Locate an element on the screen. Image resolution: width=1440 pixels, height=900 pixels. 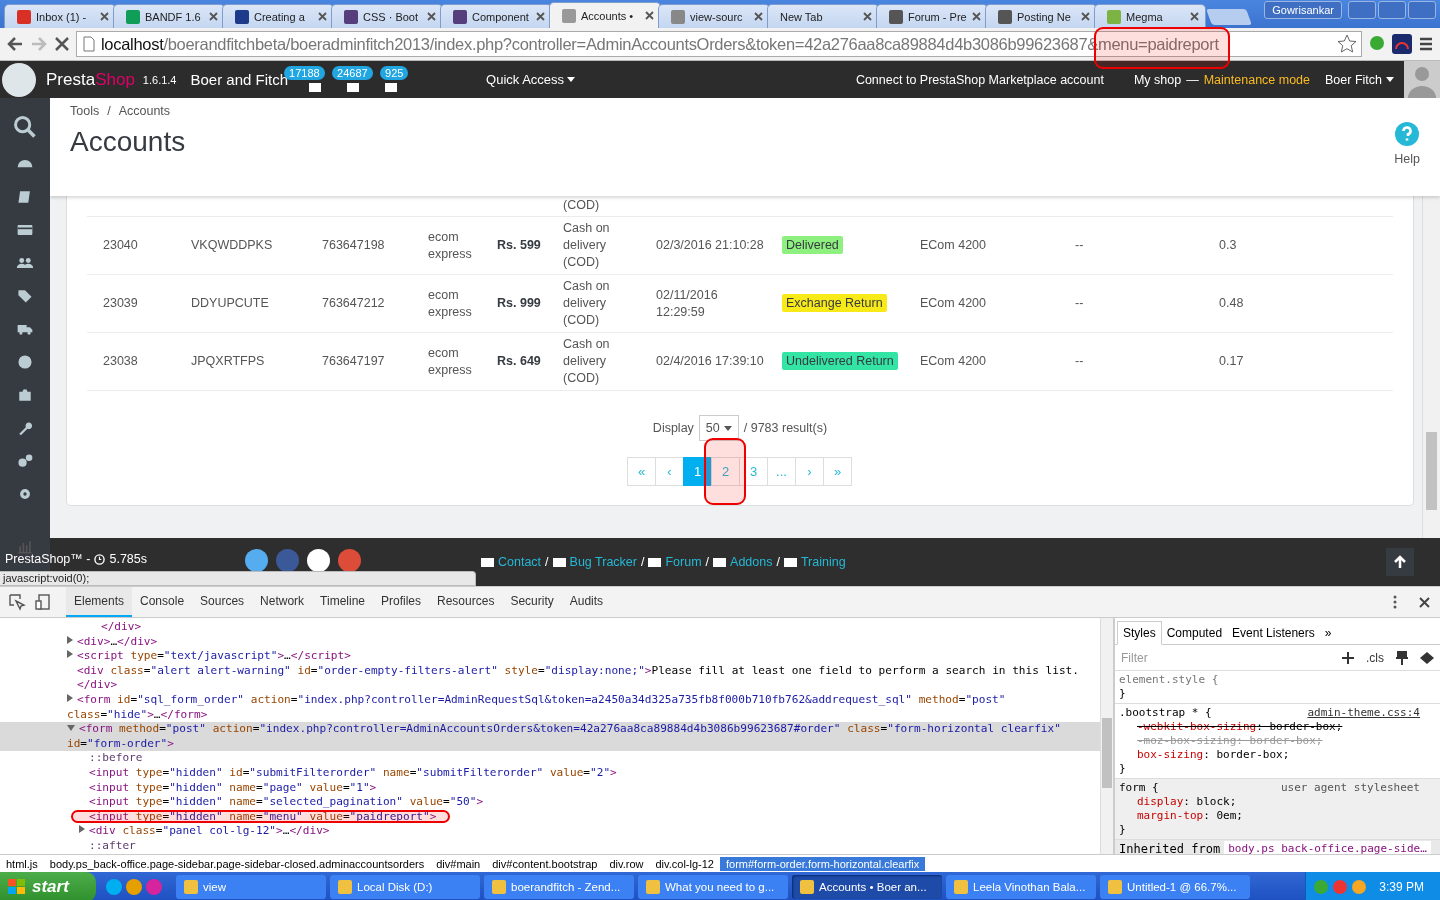
css-property: display: block; is located at coordinates (1269, 802).